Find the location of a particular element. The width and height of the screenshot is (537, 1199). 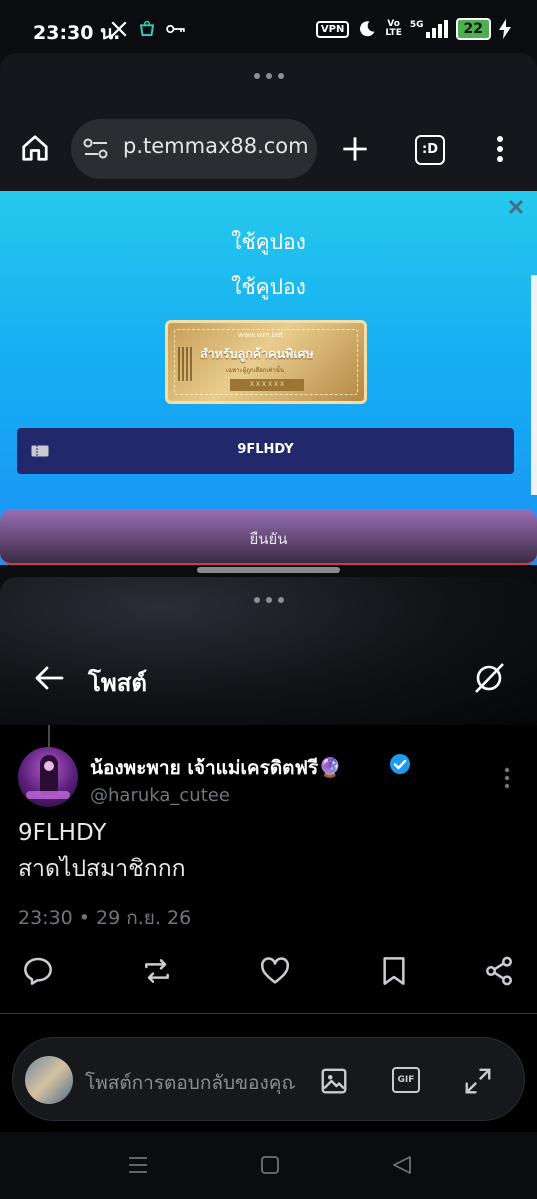

confirm-button-label: ยืนยัน is located at coordinates (268, 539).